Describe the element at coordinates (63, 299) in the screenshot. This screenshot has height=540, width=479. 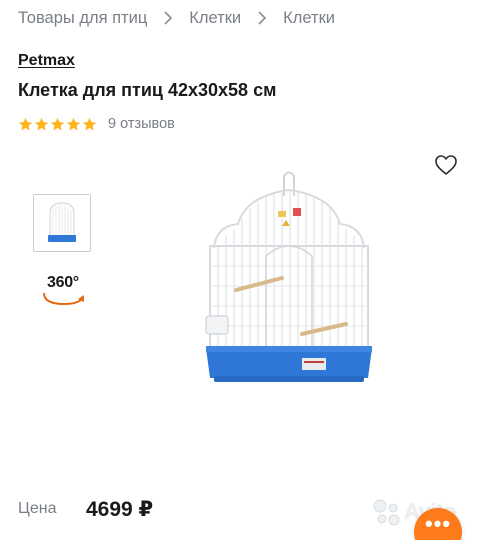
I see `rotate-360-icon` at that location.